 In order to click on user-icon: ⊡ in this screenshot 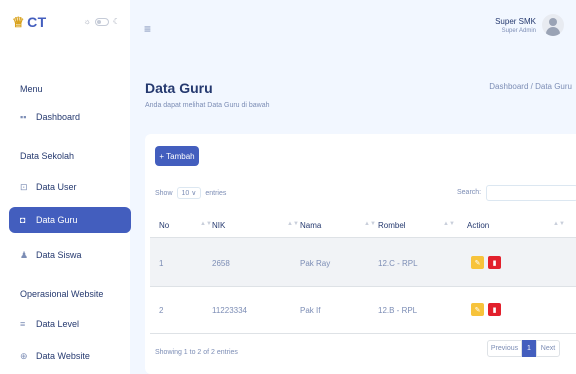, I will do `click(24, 186)`.